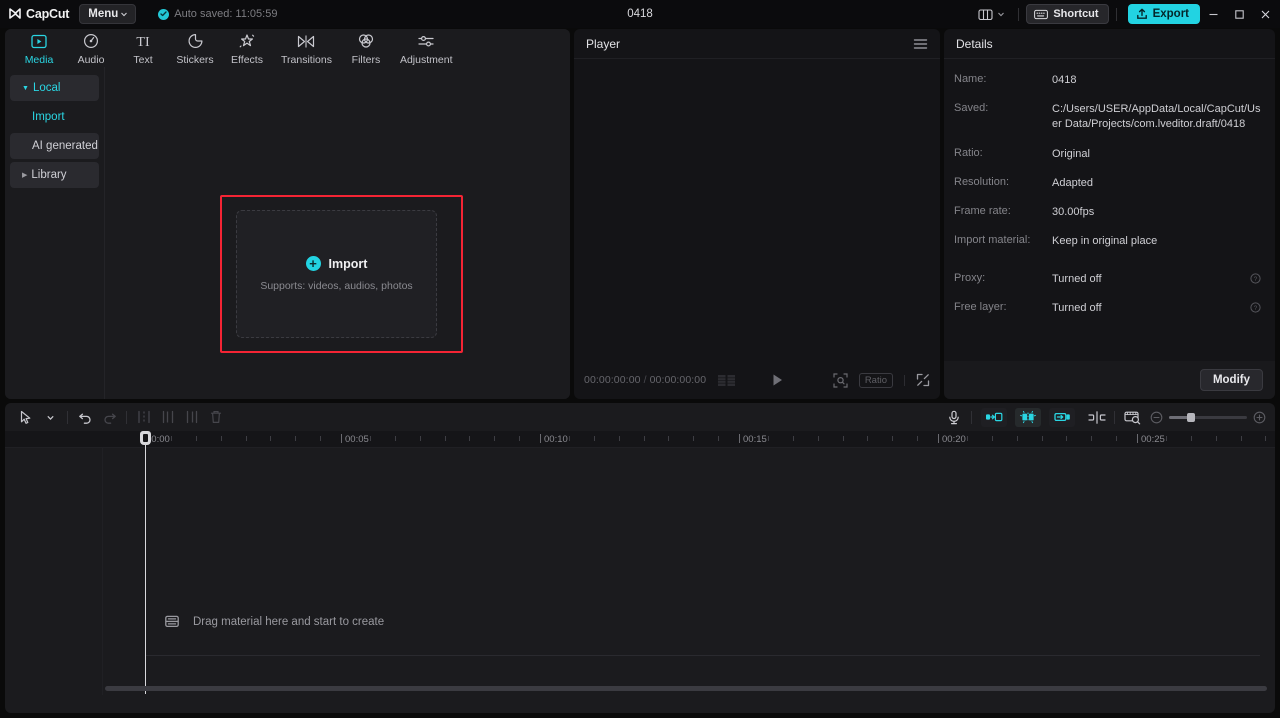 This screenshot has width=1280, height=718. I want to click on timeline-ruler: 00:00 00:05 00:10 00:15 00:20 00:25, so click(640, 439).